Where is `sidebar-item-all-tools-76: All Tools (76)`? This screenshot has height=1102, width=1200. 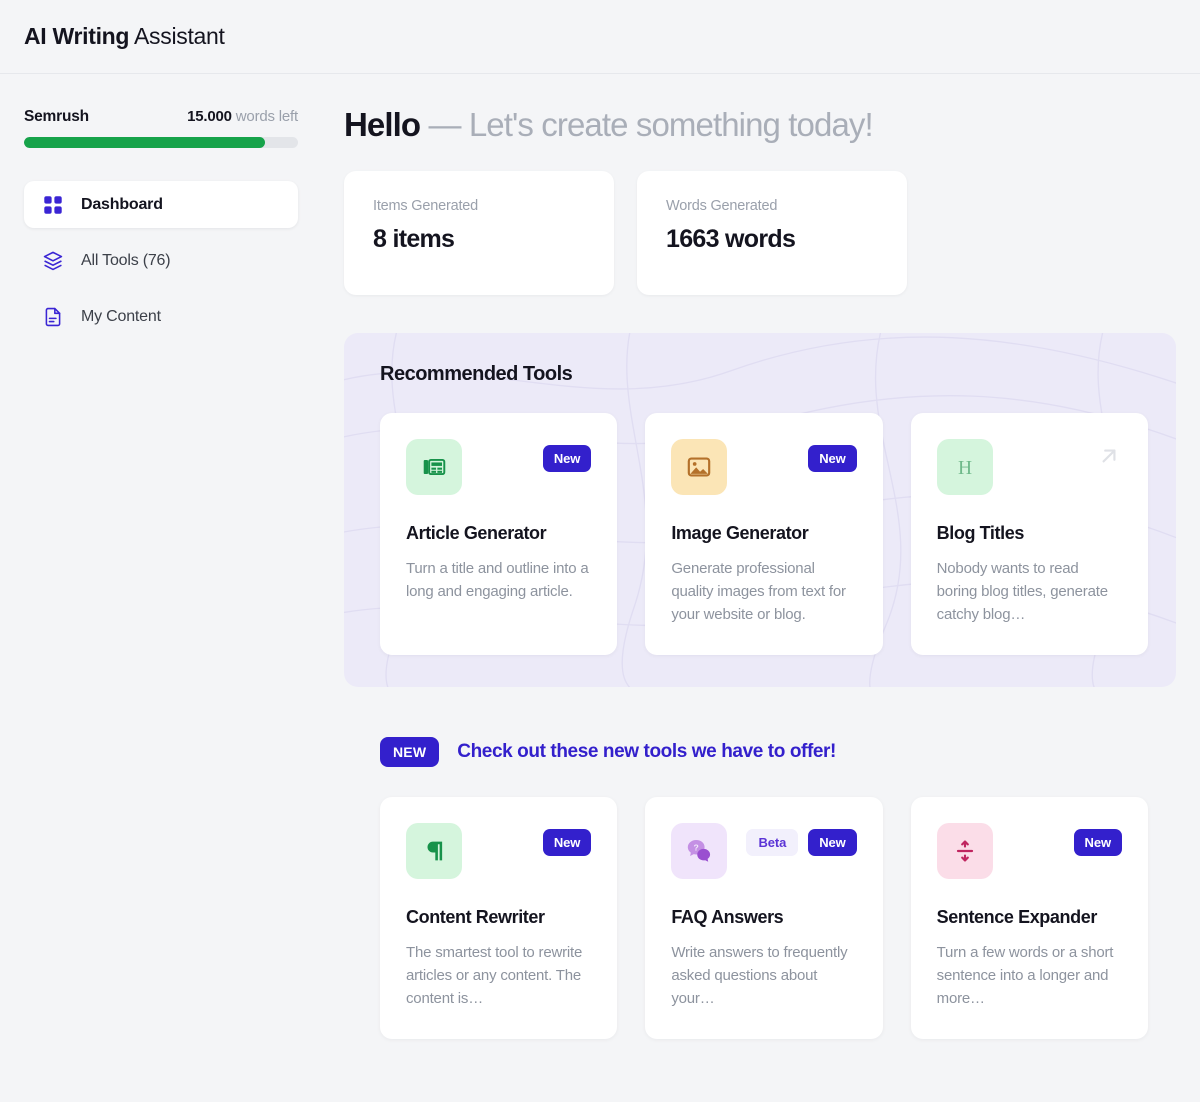
sidebar-item-all-tools-76: All Tools (76) is located at coordinates (161, 260).